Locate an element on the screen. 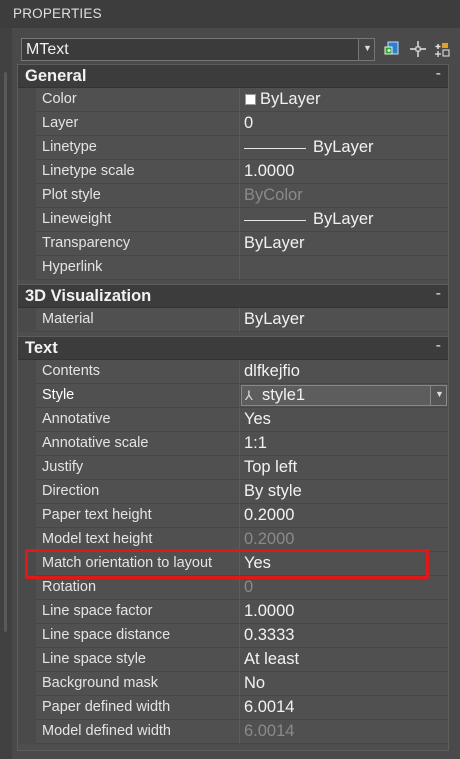 The image size is (460, 759). property-row-linetype: Linetype ByLayer is located at coordinates (233, 148).